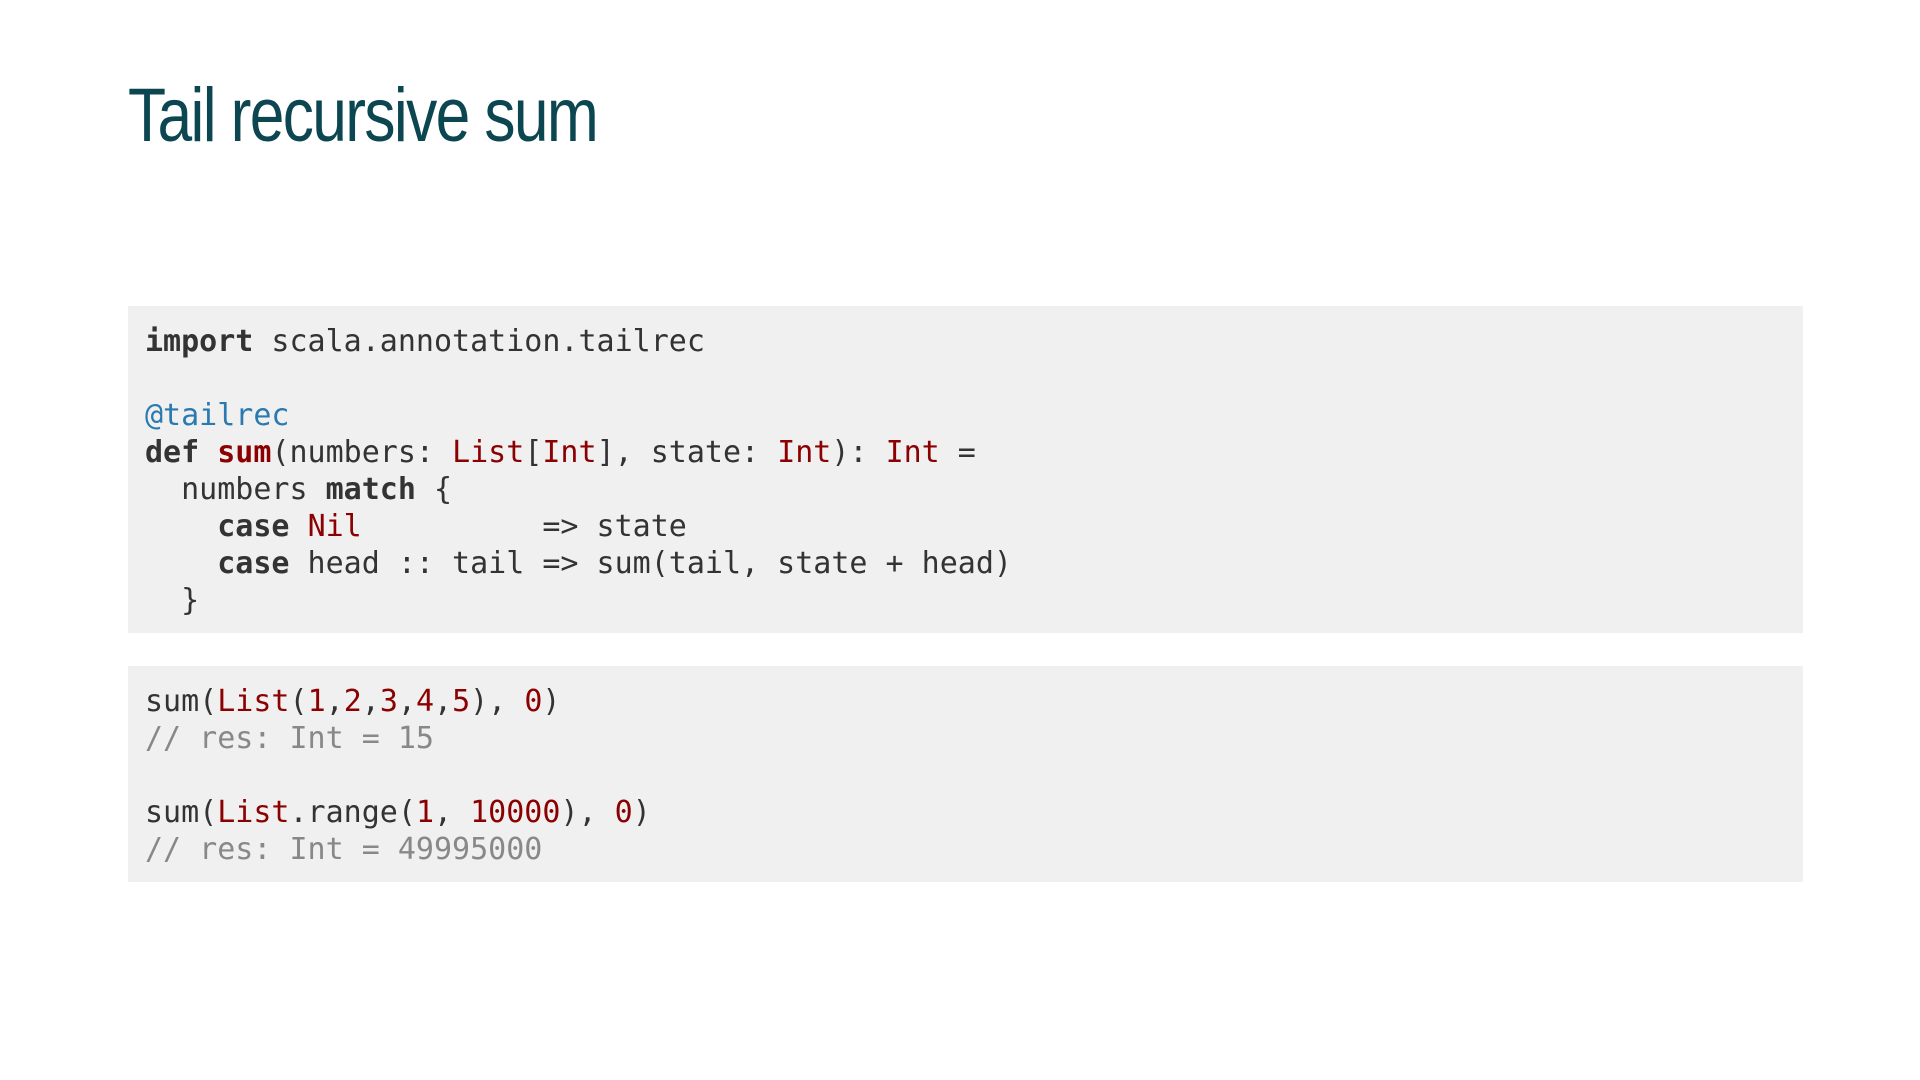 This screenshot has width=1920, height=1080. I want to click on token-number-literal: 4, so click(424, 701).